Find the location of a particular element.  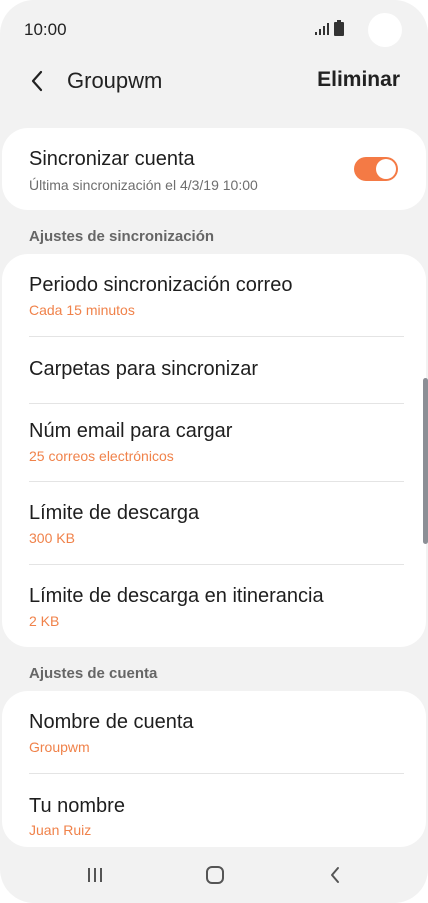

back-button is located at coordinates (37, 81).